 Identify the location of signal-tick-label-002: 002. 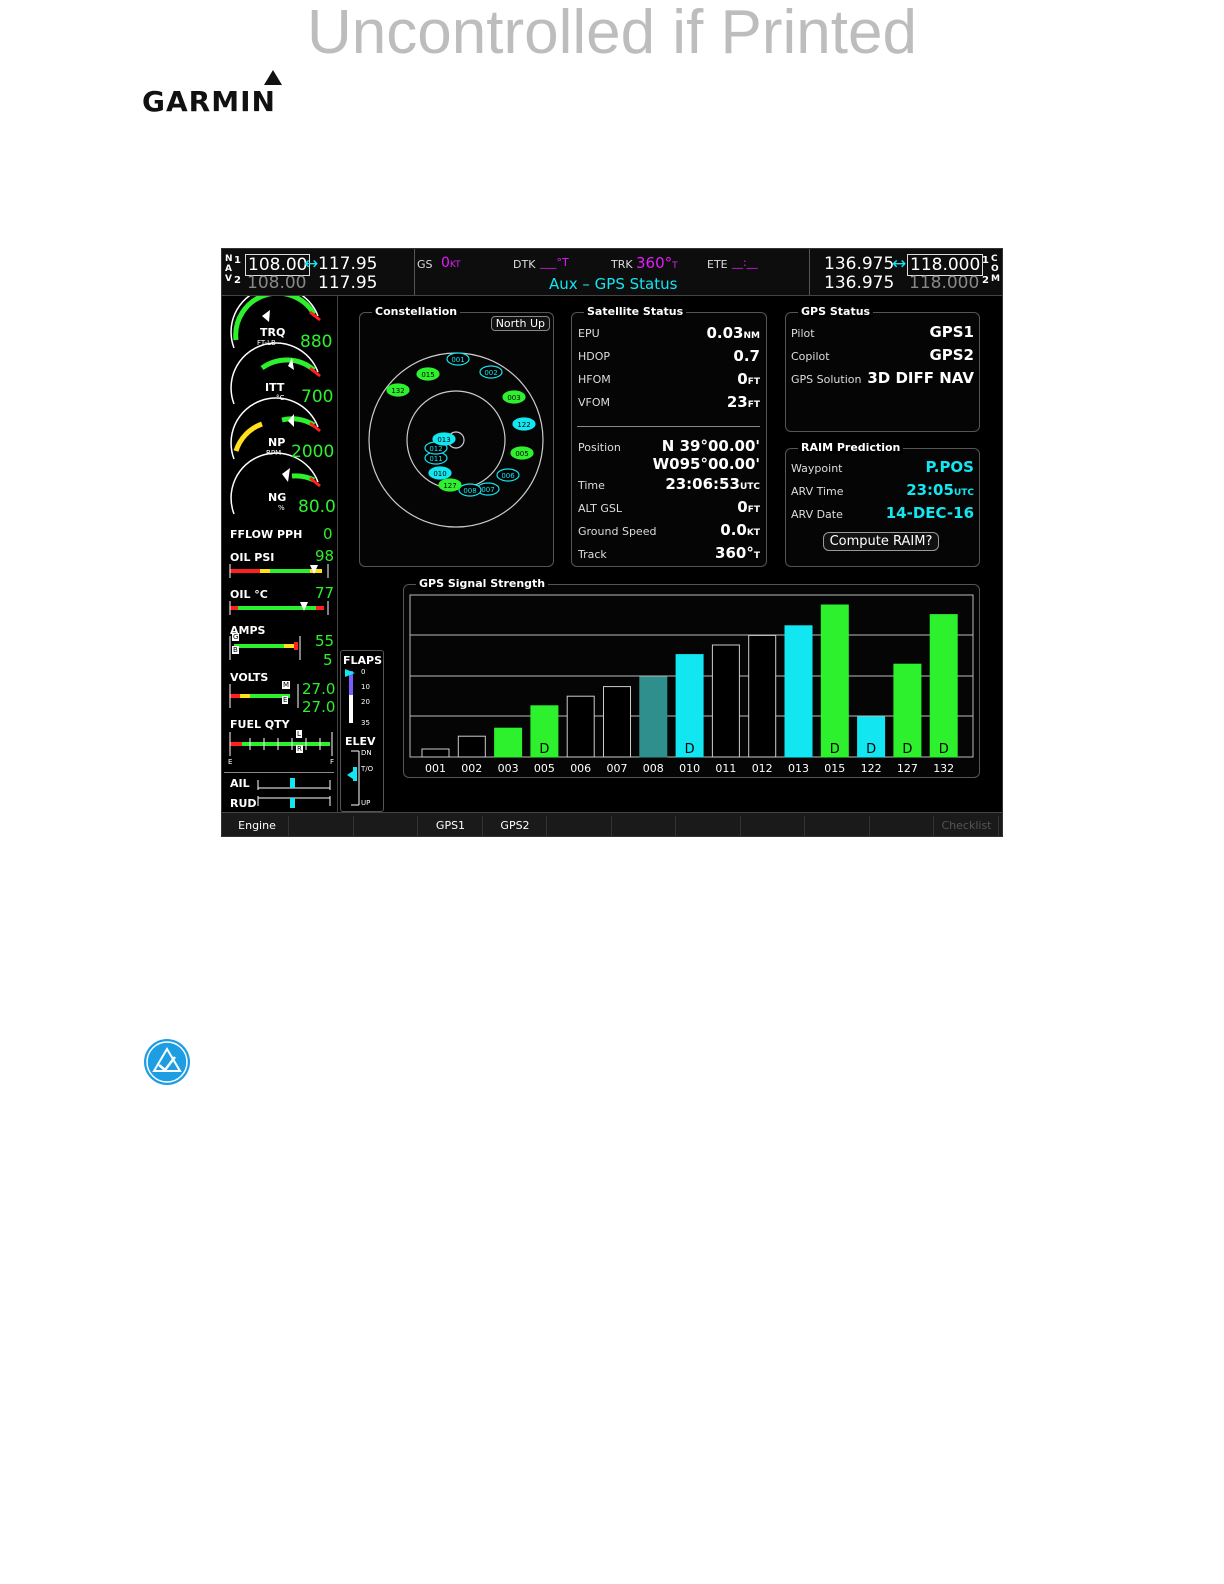
(471, 768).